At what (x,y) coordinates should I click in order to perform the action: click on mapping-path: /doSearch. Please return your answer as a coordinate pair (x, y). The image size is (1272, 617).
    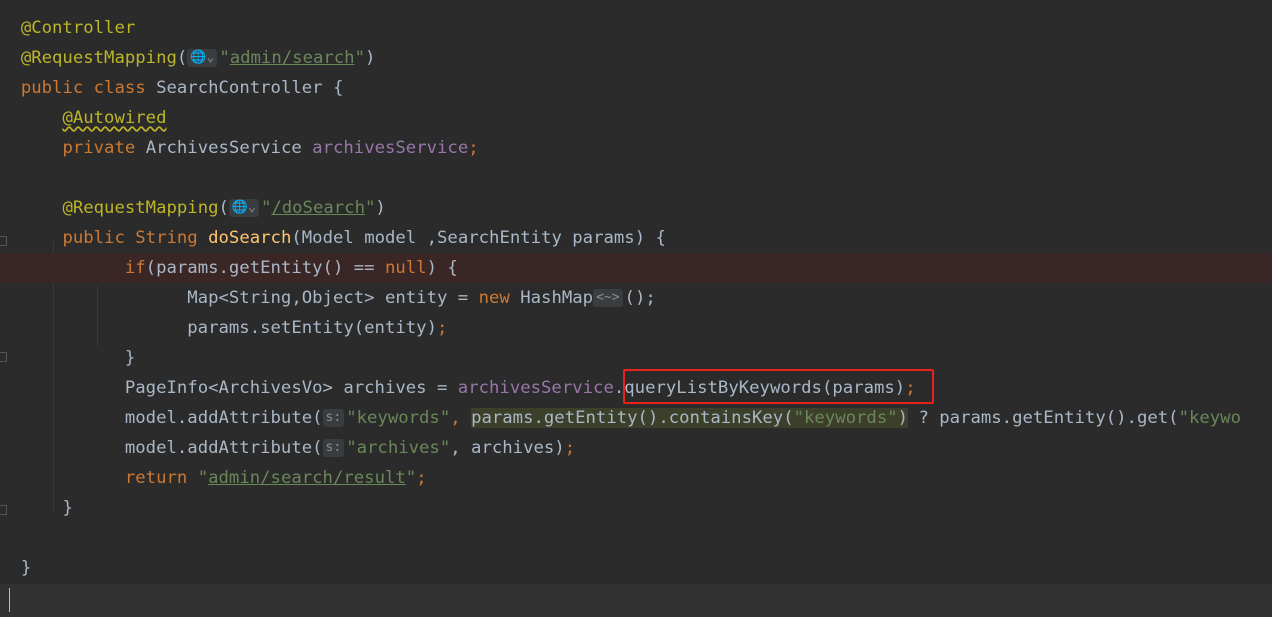
    Looking at the image, I should click on (318, 208).